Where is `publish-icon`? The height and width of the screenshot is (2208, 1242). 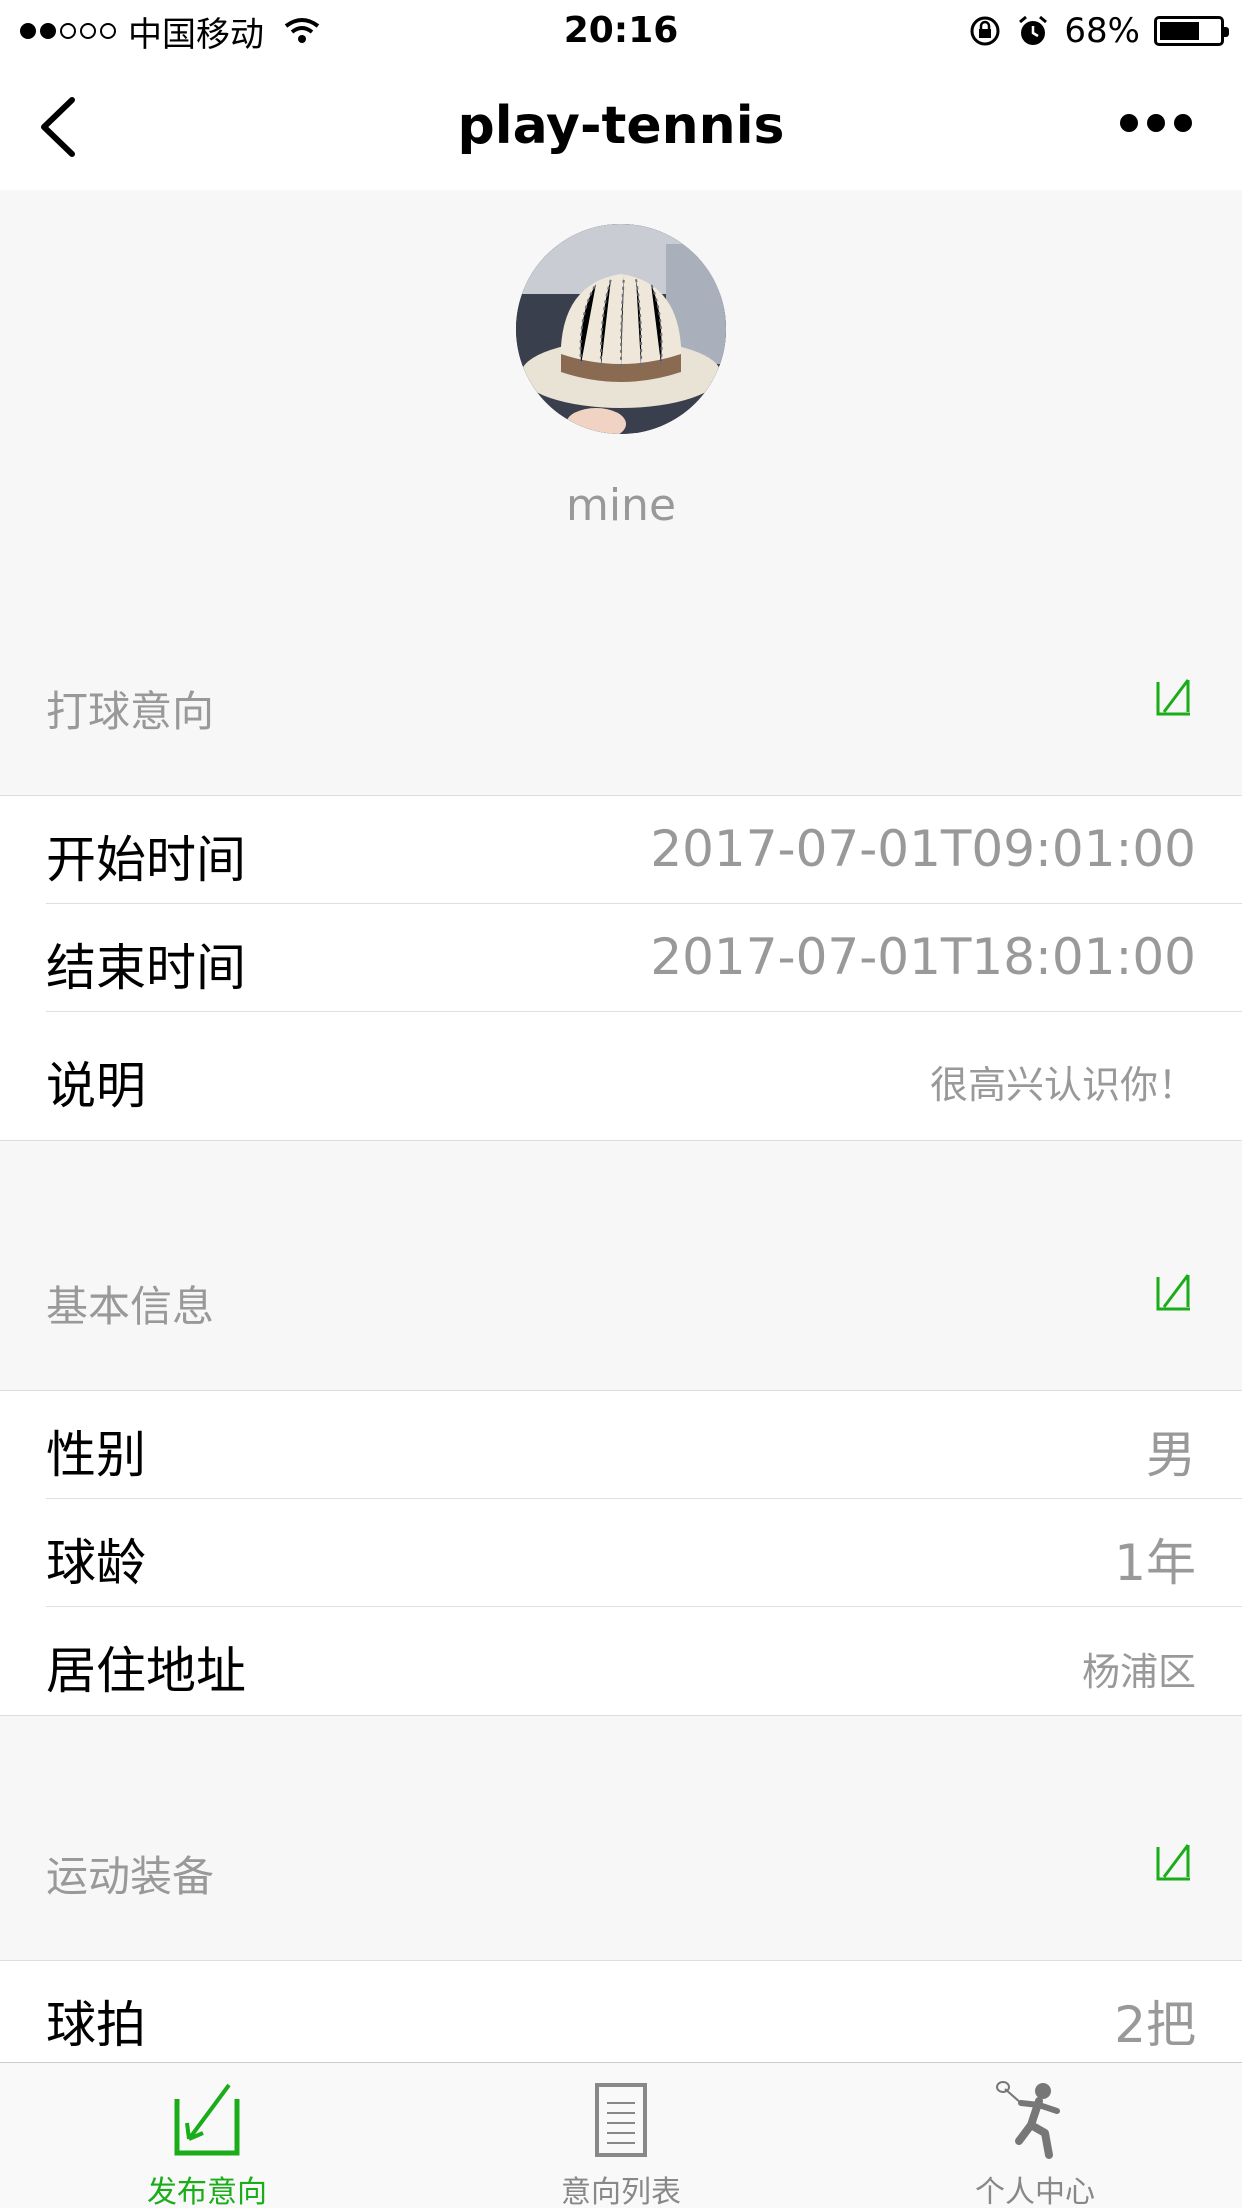
publish-icon is located at coordinates (207, 2119).